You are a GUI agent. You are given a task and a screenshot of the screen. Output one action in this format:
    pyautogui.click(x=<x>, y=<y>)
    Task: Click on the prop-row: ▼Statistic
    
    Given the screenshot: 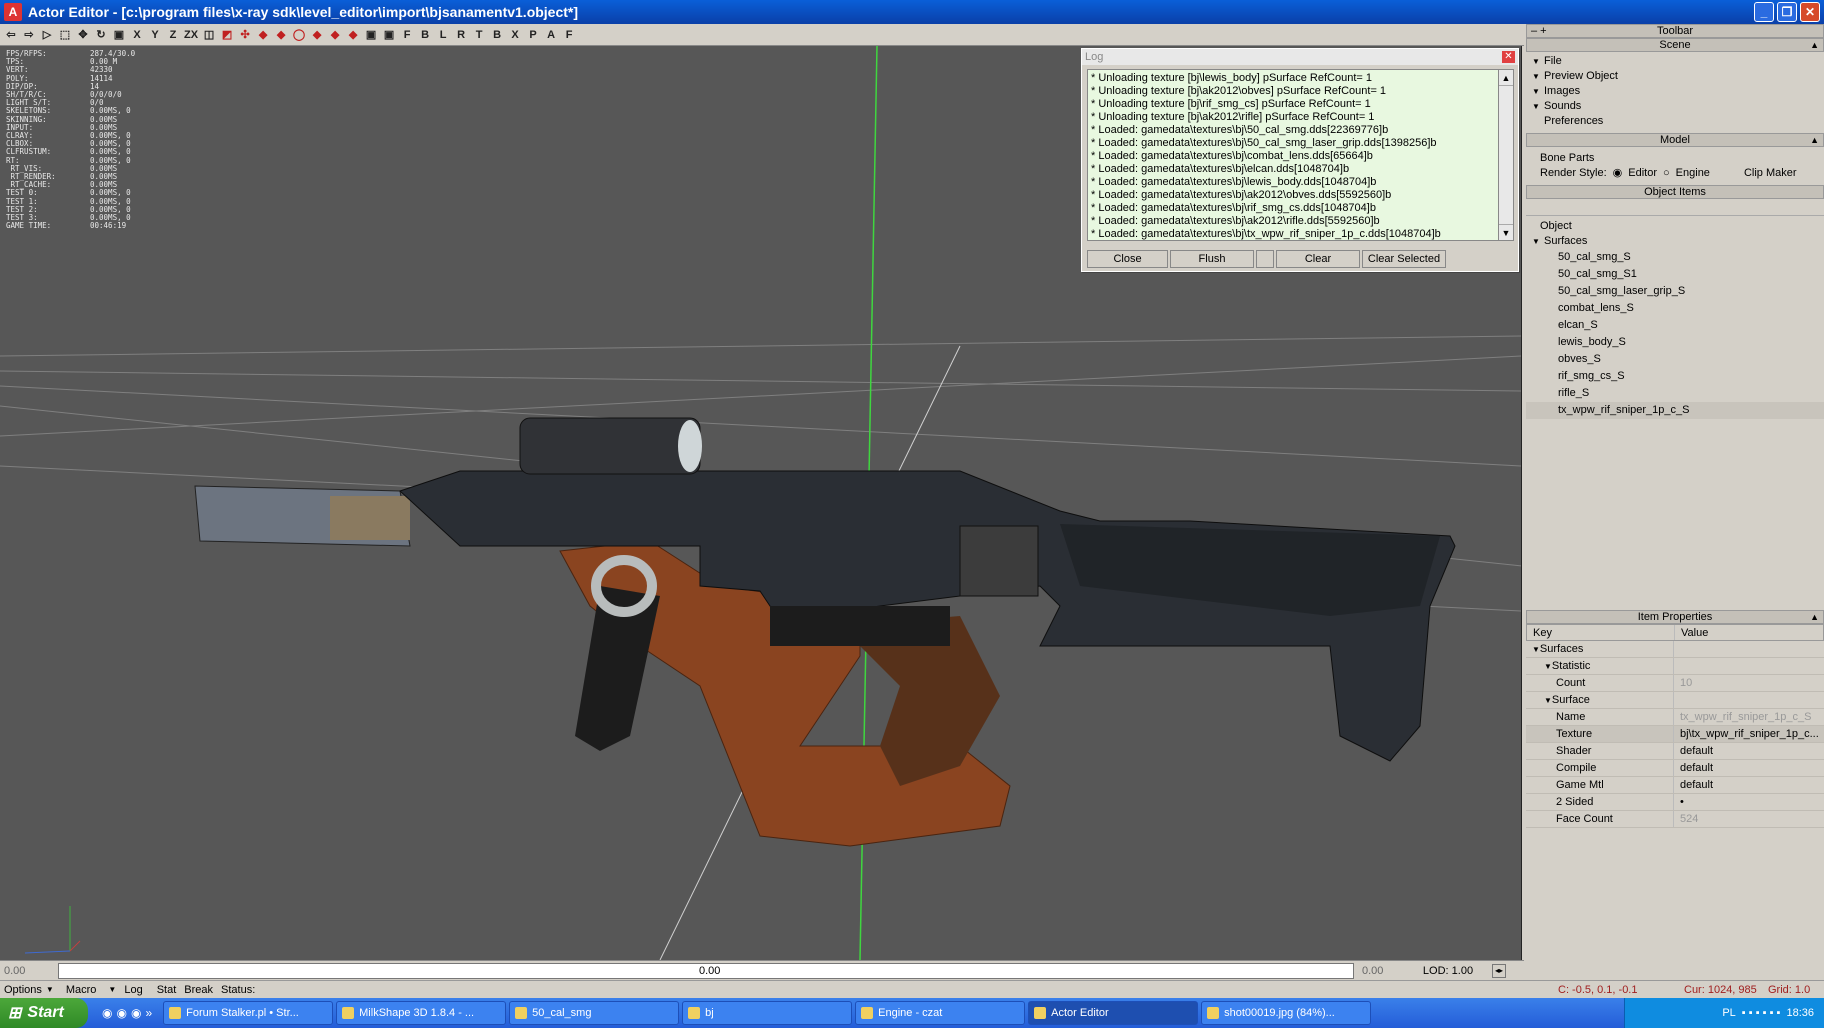 What is the action you would take?
    pyautogui.click(x=1675, y=666)
    